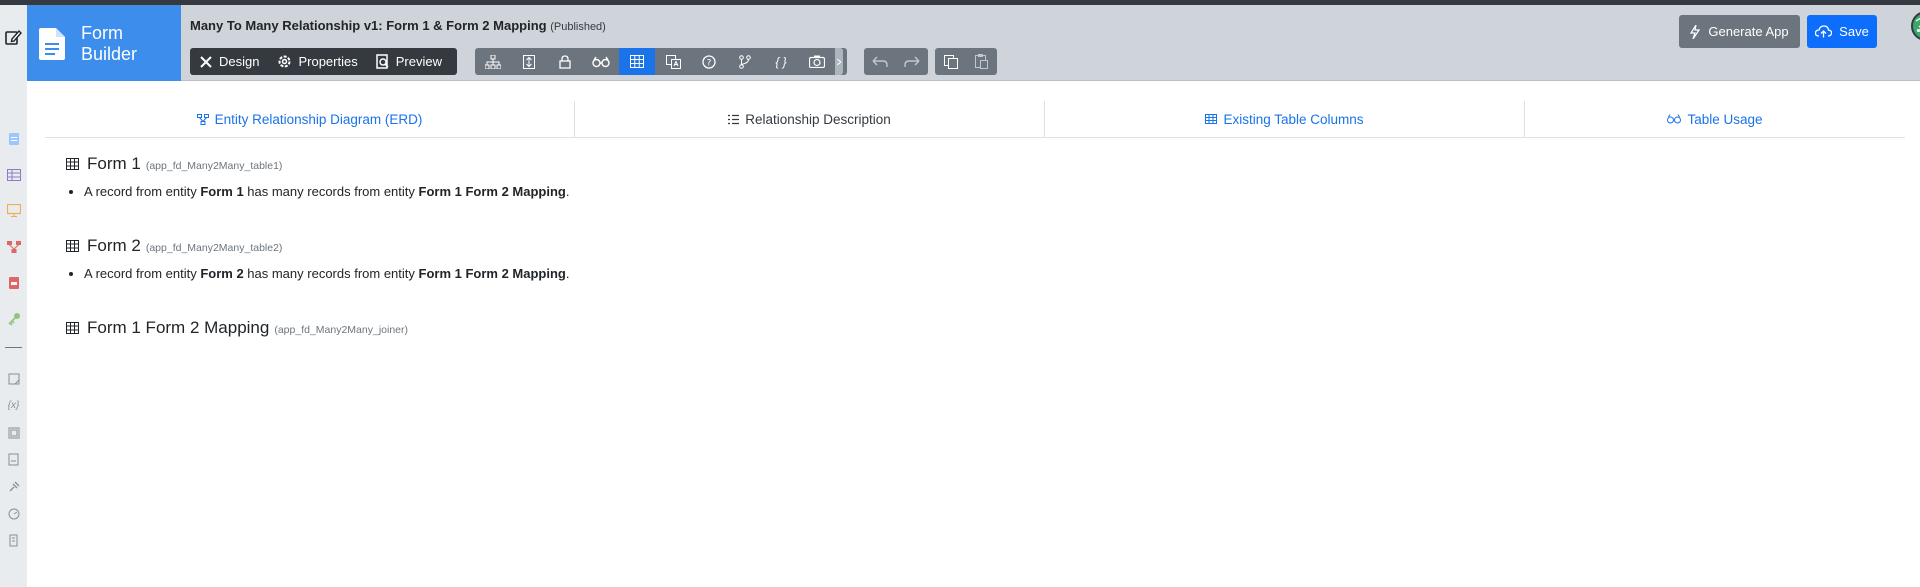 The width and height of the screenshot is (1920, 587). I want to click on usage-button, so click(601, 61).